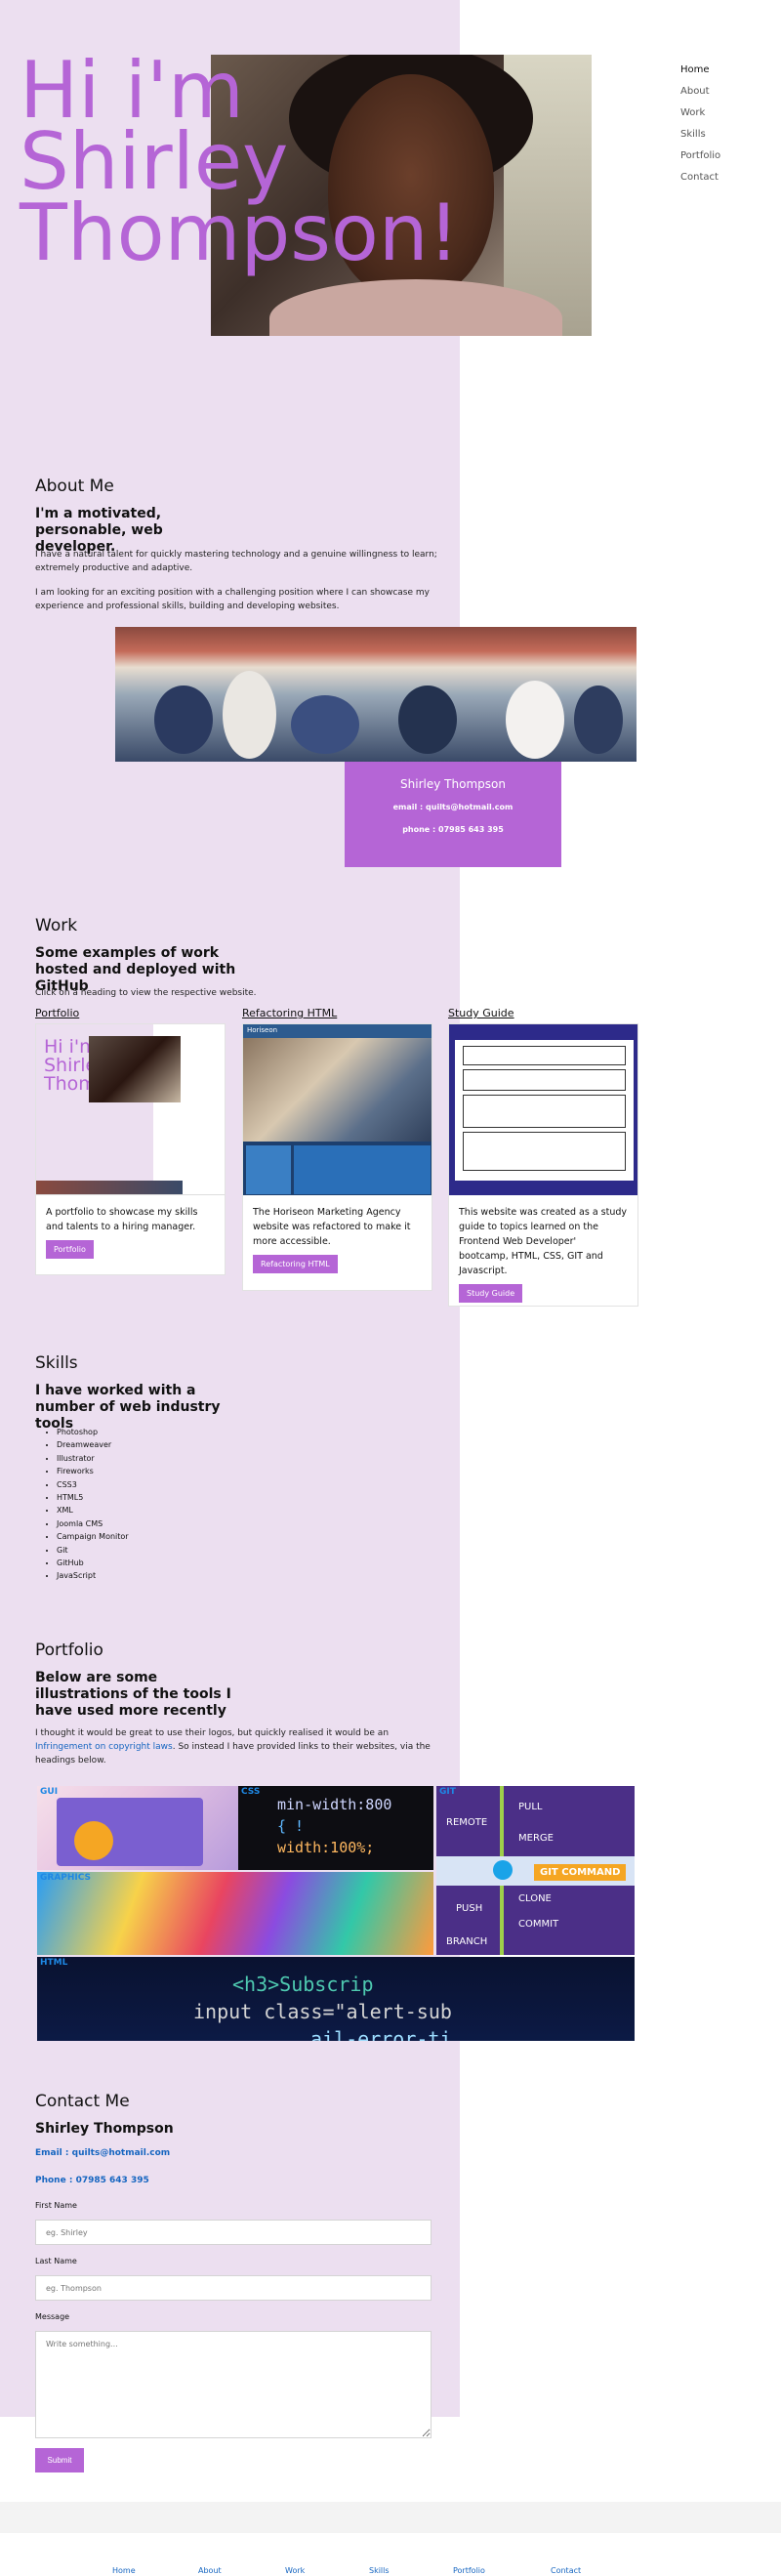 The width and height of the screenshot is (781, 2576). Describe the element at coordinates (93, 1444) in the screenshot. I see `skill-item: Dreamweaver` at that location.